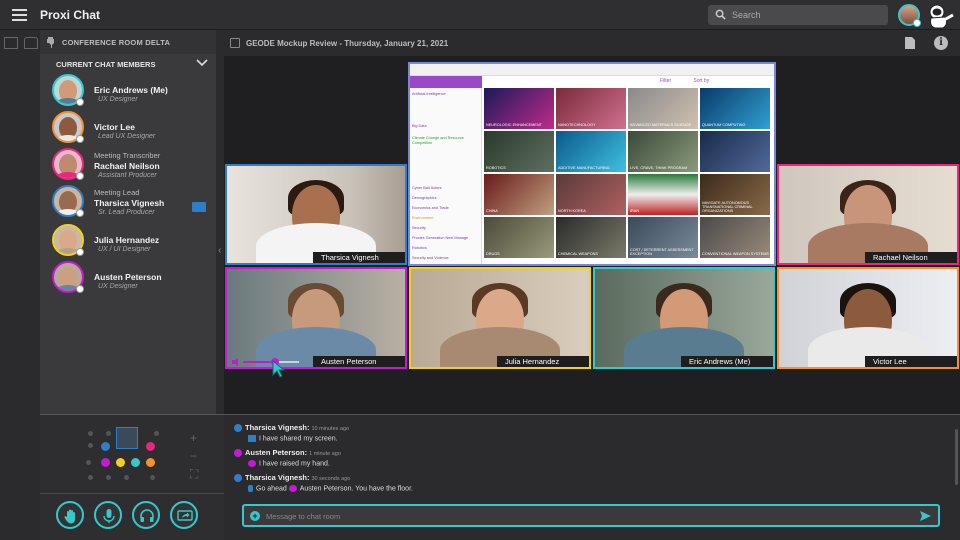 Image resolution: width=960 pixels, height=540 pixels. I want to click on headphones-button, so click(146, 515).